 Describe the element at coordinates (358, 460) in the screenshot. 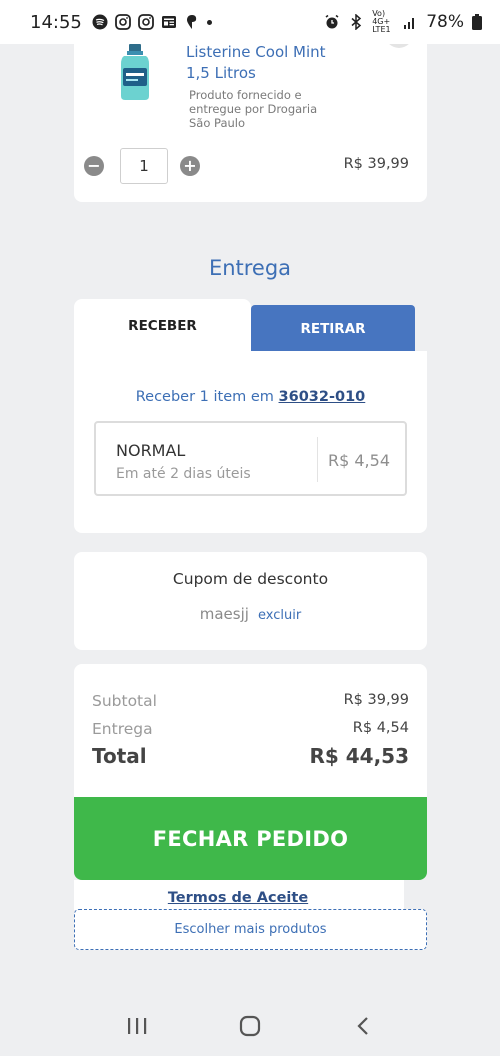

I see `shipping-option-price: R$ 4,54` at that location.